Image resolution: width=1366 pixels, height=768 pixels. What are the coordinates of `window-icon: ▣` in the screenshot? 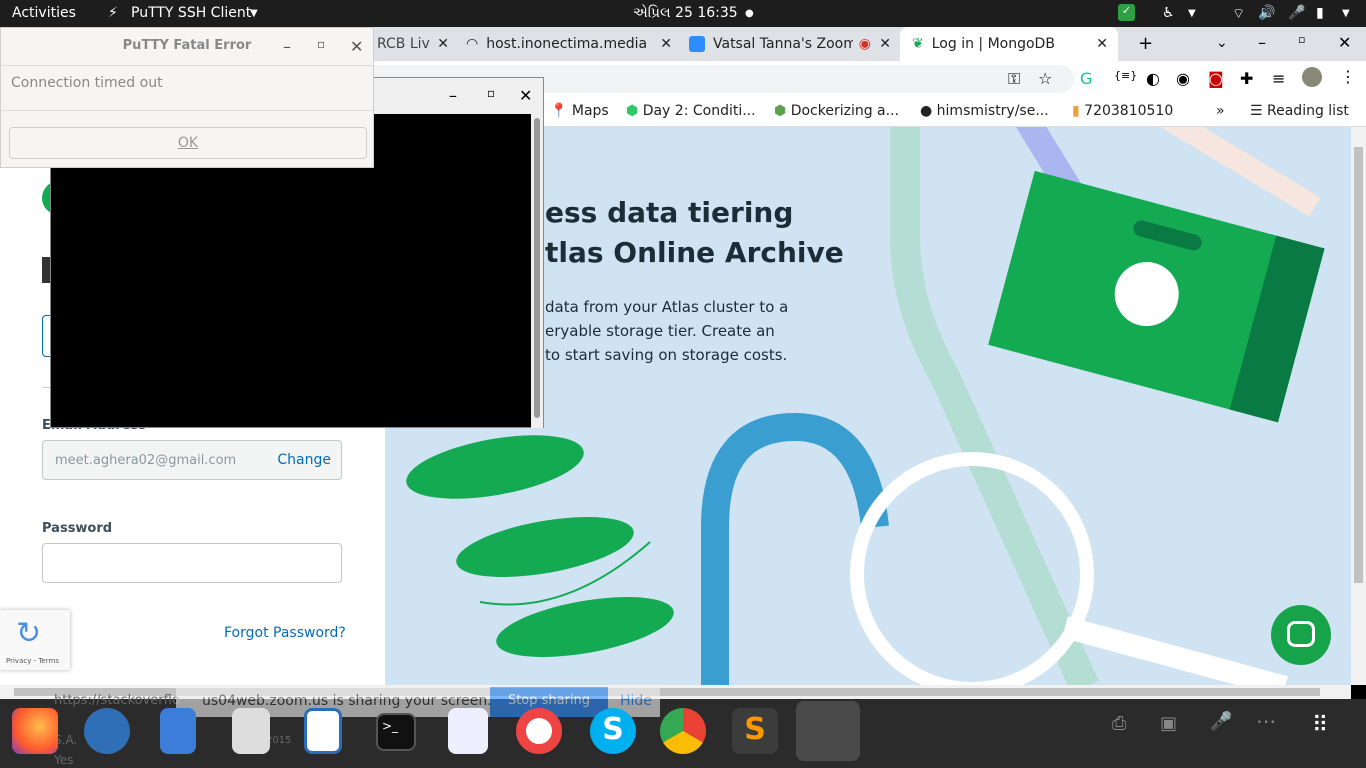 It's located at (1168, 723).